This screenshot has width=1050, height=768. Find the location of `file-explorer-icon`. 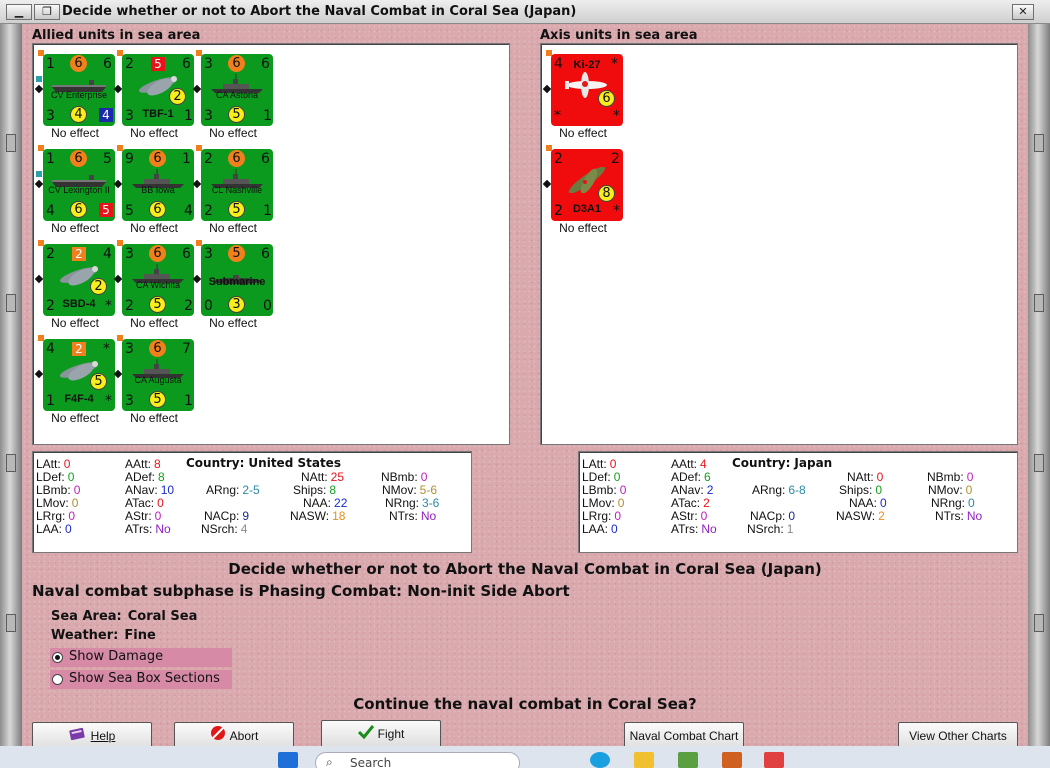

file-explorer-icon is located at coordinates (644, 760).